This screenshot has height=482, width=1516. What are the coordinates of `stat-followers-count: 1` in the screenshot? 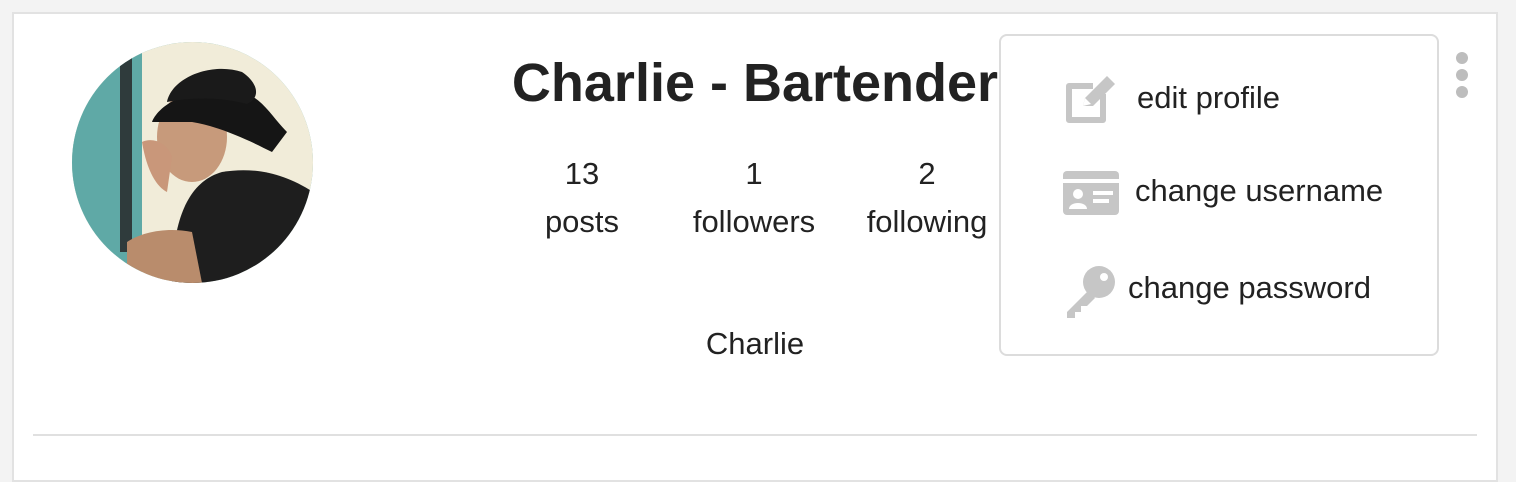 It's located at (754, 173).